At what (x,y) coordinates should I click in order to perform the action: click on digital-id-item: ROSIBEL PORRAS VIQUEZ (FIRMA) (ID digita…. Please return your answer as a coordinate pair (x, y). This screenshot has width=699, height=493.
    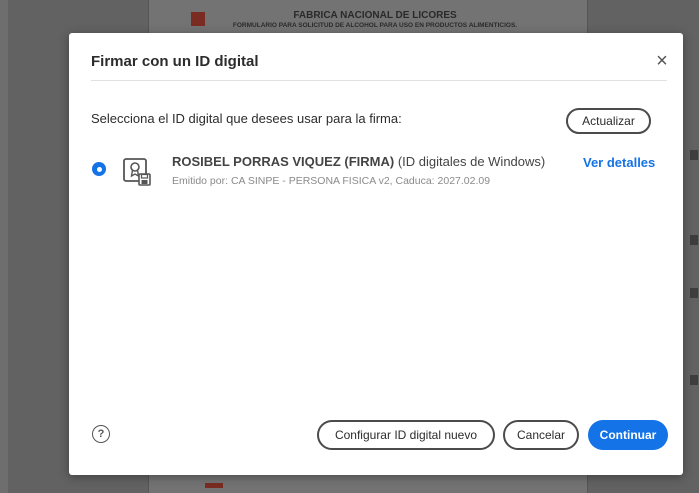
    Looking at the image, I should click on (379, 175).